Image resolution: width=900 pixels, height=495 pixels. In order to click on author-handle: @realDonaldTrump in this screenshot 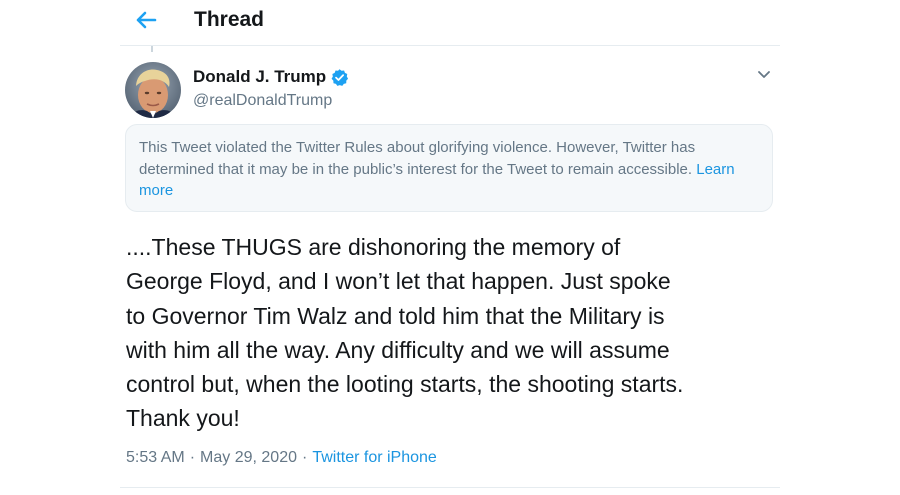, I will do `click(271, 101)`.